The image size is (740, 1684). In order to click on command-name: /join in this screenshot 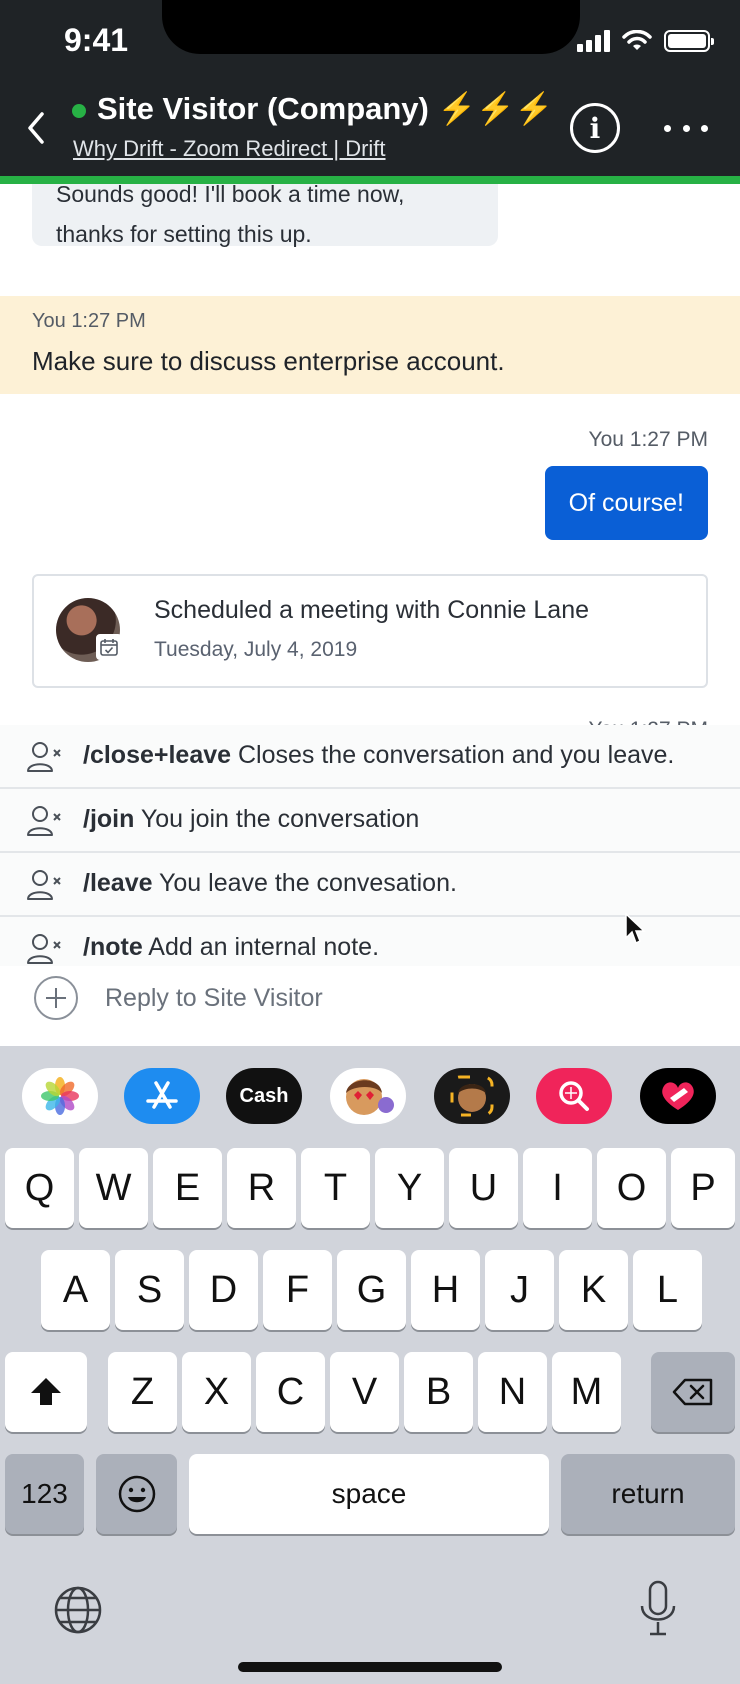, I will do `click(109, 819)`.